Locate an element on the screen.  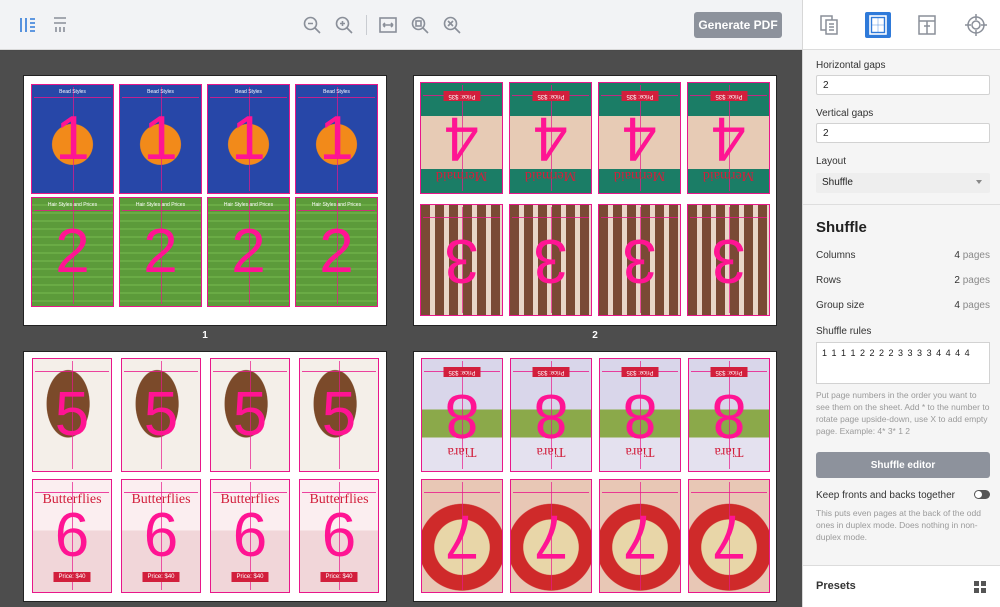
presets-bar: Presets is located at coordinates (901, 586).